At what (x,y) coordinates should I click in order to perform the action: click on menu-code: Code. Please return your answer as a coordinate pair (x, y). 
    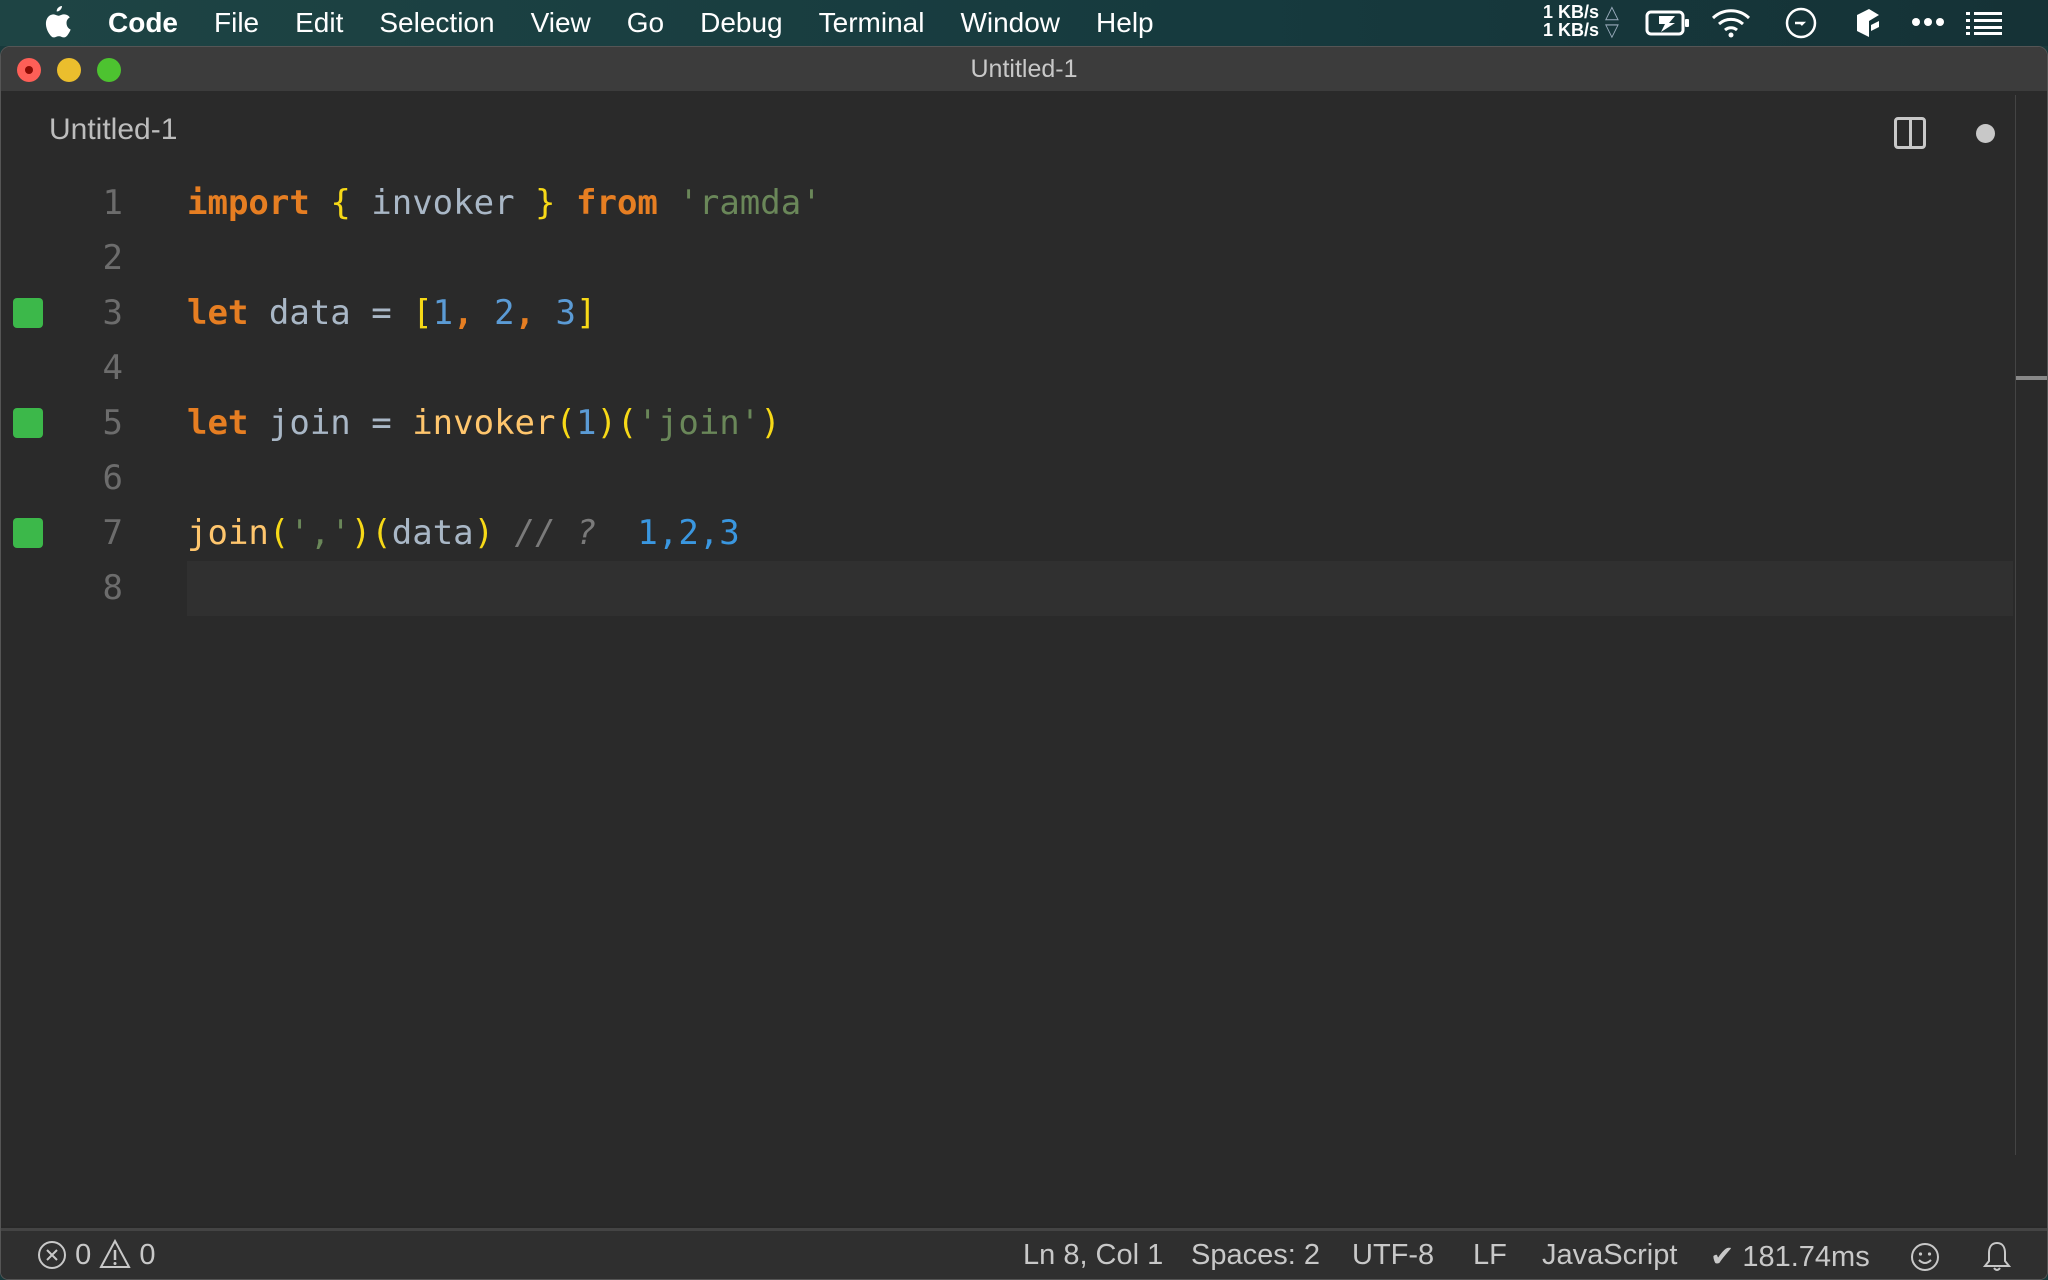
    Looking at the image, I should click on (143, 23).